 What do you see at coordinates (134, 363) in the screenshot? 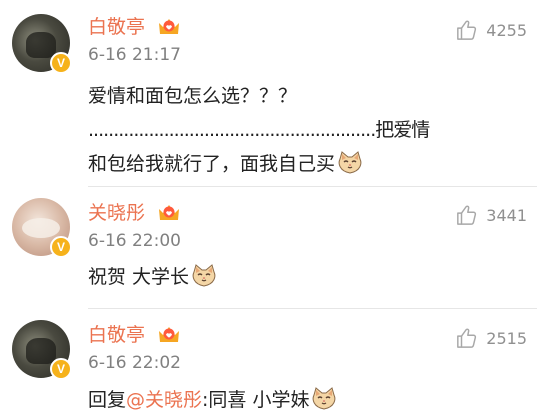
I see `timestamp: 6-16 22:02` at bounding box center [134, 363].